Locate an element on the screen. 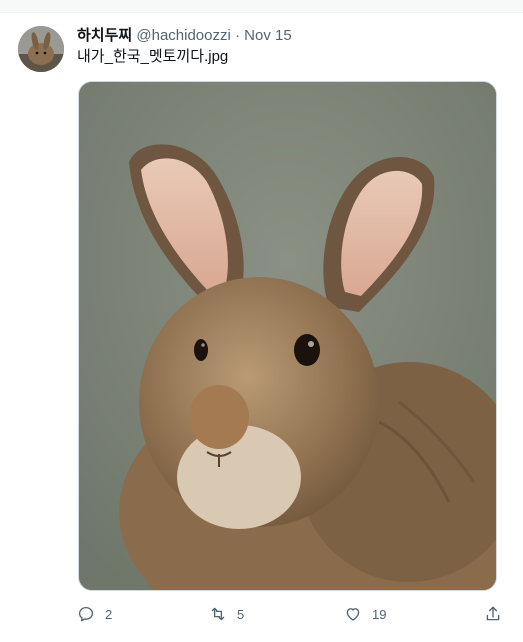 The image size is (523, 642). user-handle: @hachidoozzi is located at coordinates (183, 35).